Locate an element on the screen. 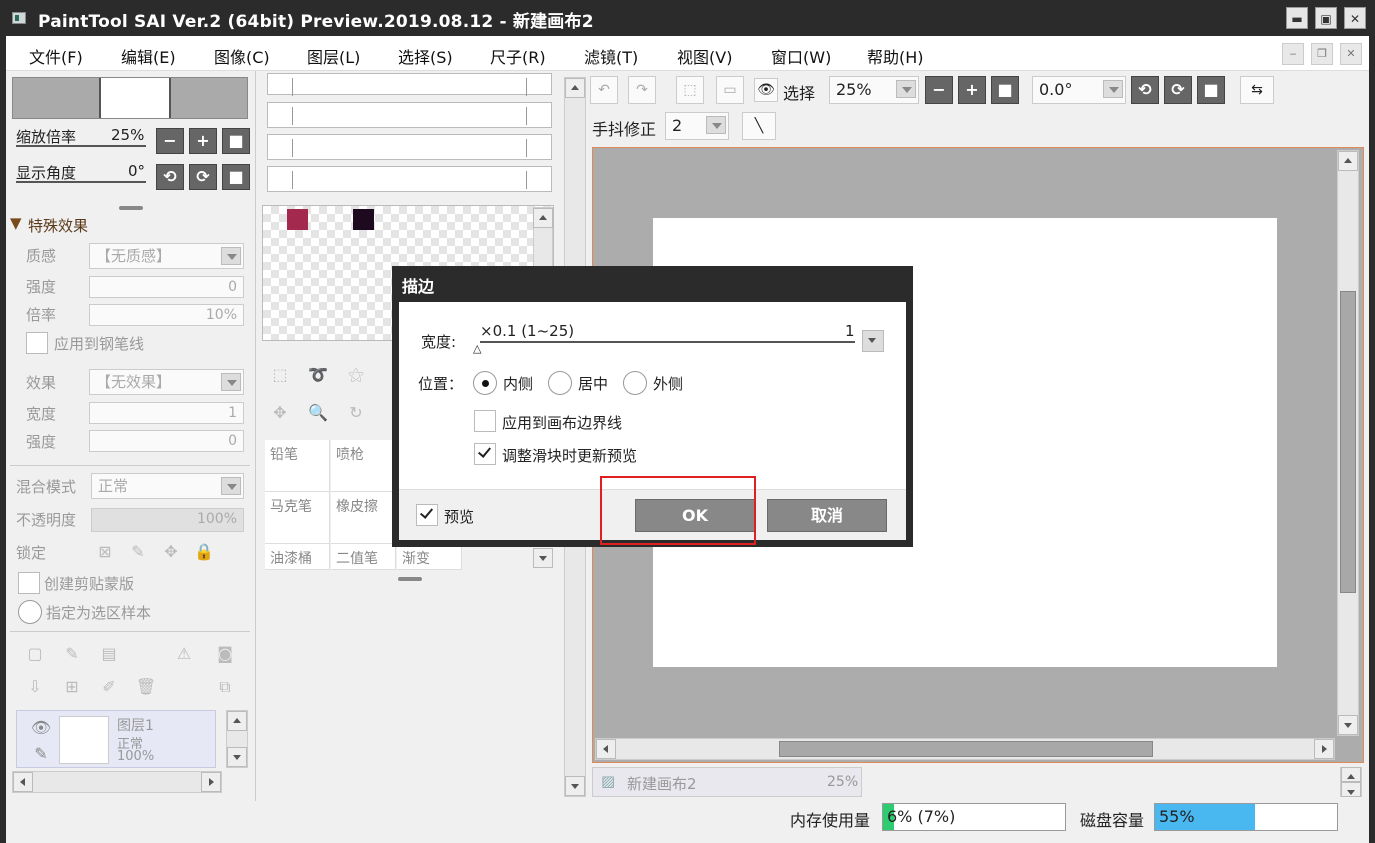 The width and height of the screenshot is (1375, 843). lock-all-icon: 🔒 is located at coordinates (204, 552).